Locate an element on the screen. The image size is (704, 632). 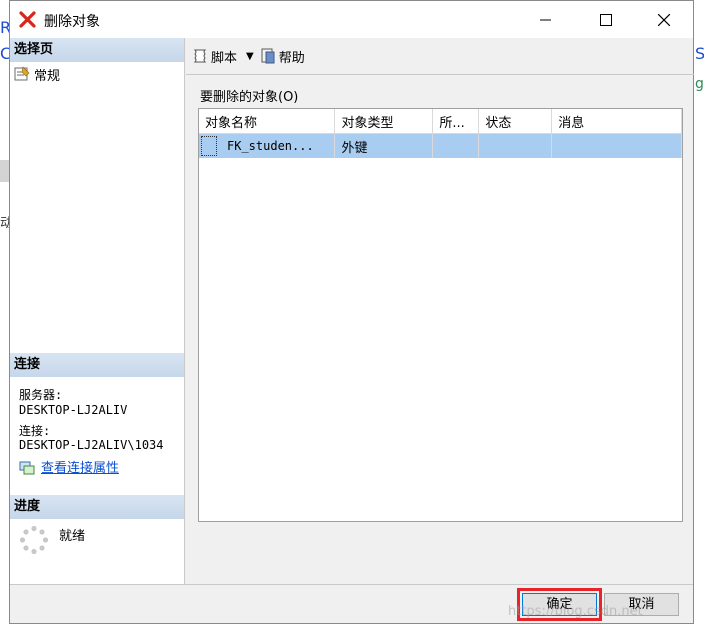
settings-page-icon is located at coordinates (22, 73).